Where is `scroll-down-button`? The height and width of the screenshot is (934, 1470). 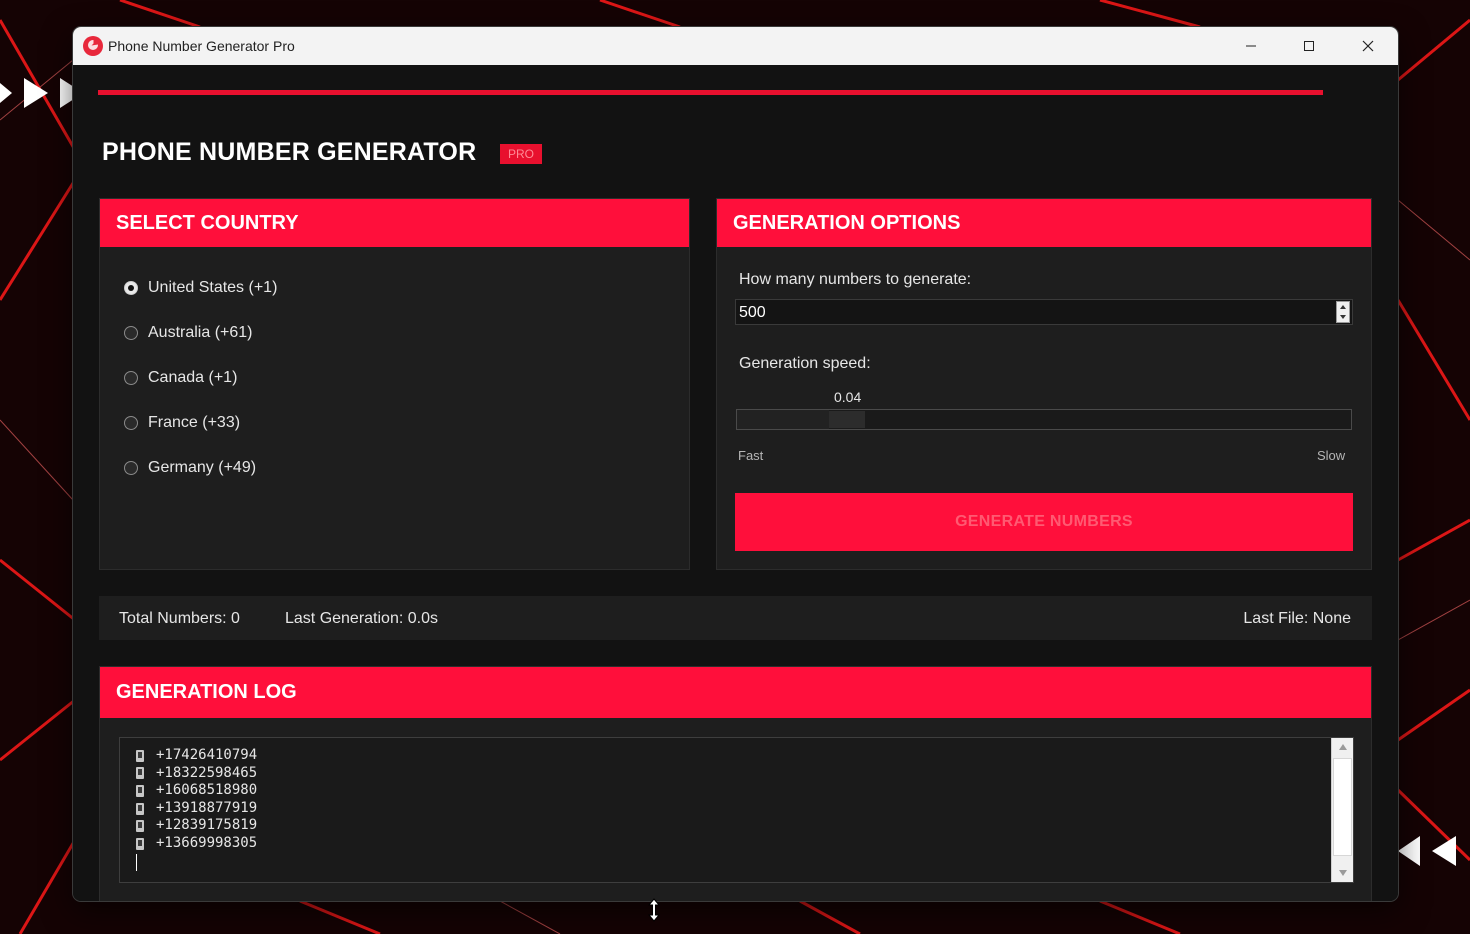
scroll-down-button is located at coordinates (1342, 873).